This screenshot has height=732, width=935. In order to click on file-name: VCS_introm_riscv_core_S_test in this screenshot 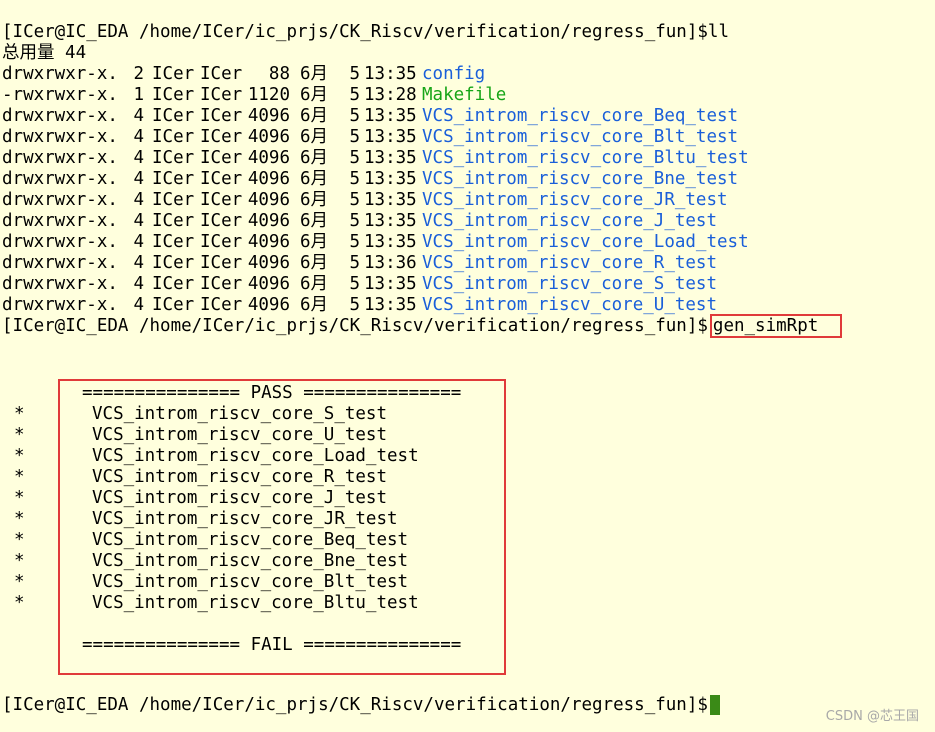, I will do `click(570, 284)`.